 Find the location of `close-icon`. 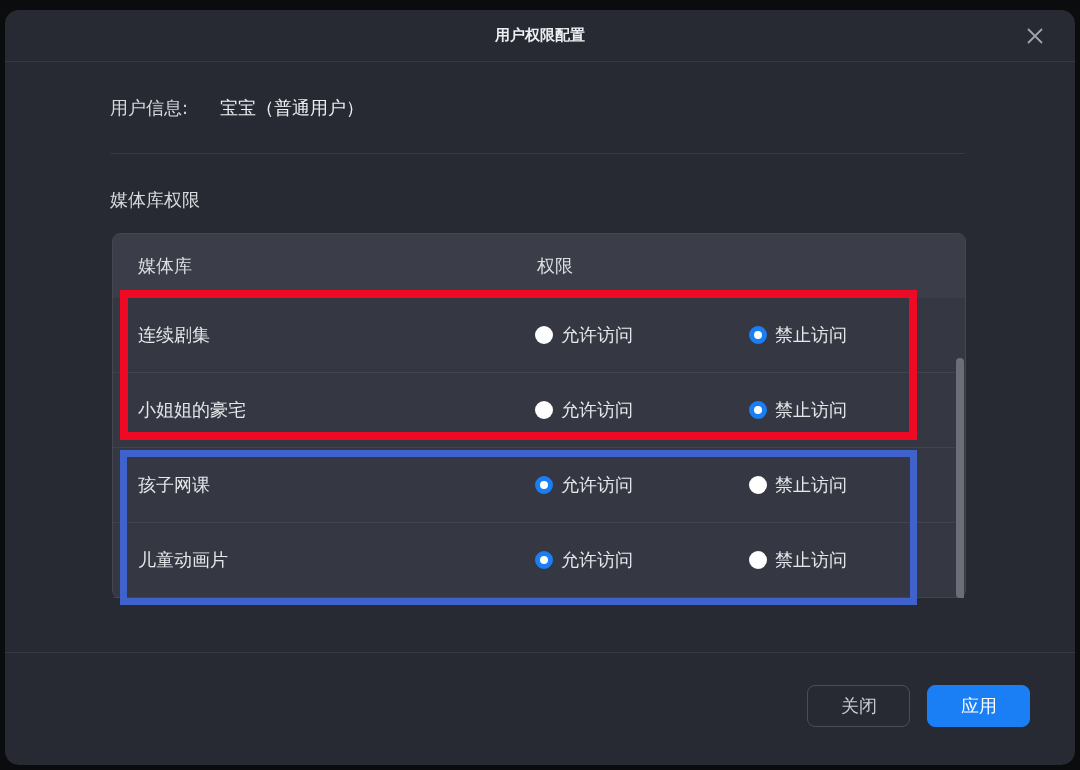

close-icon is located at coordinates (1035, 36).